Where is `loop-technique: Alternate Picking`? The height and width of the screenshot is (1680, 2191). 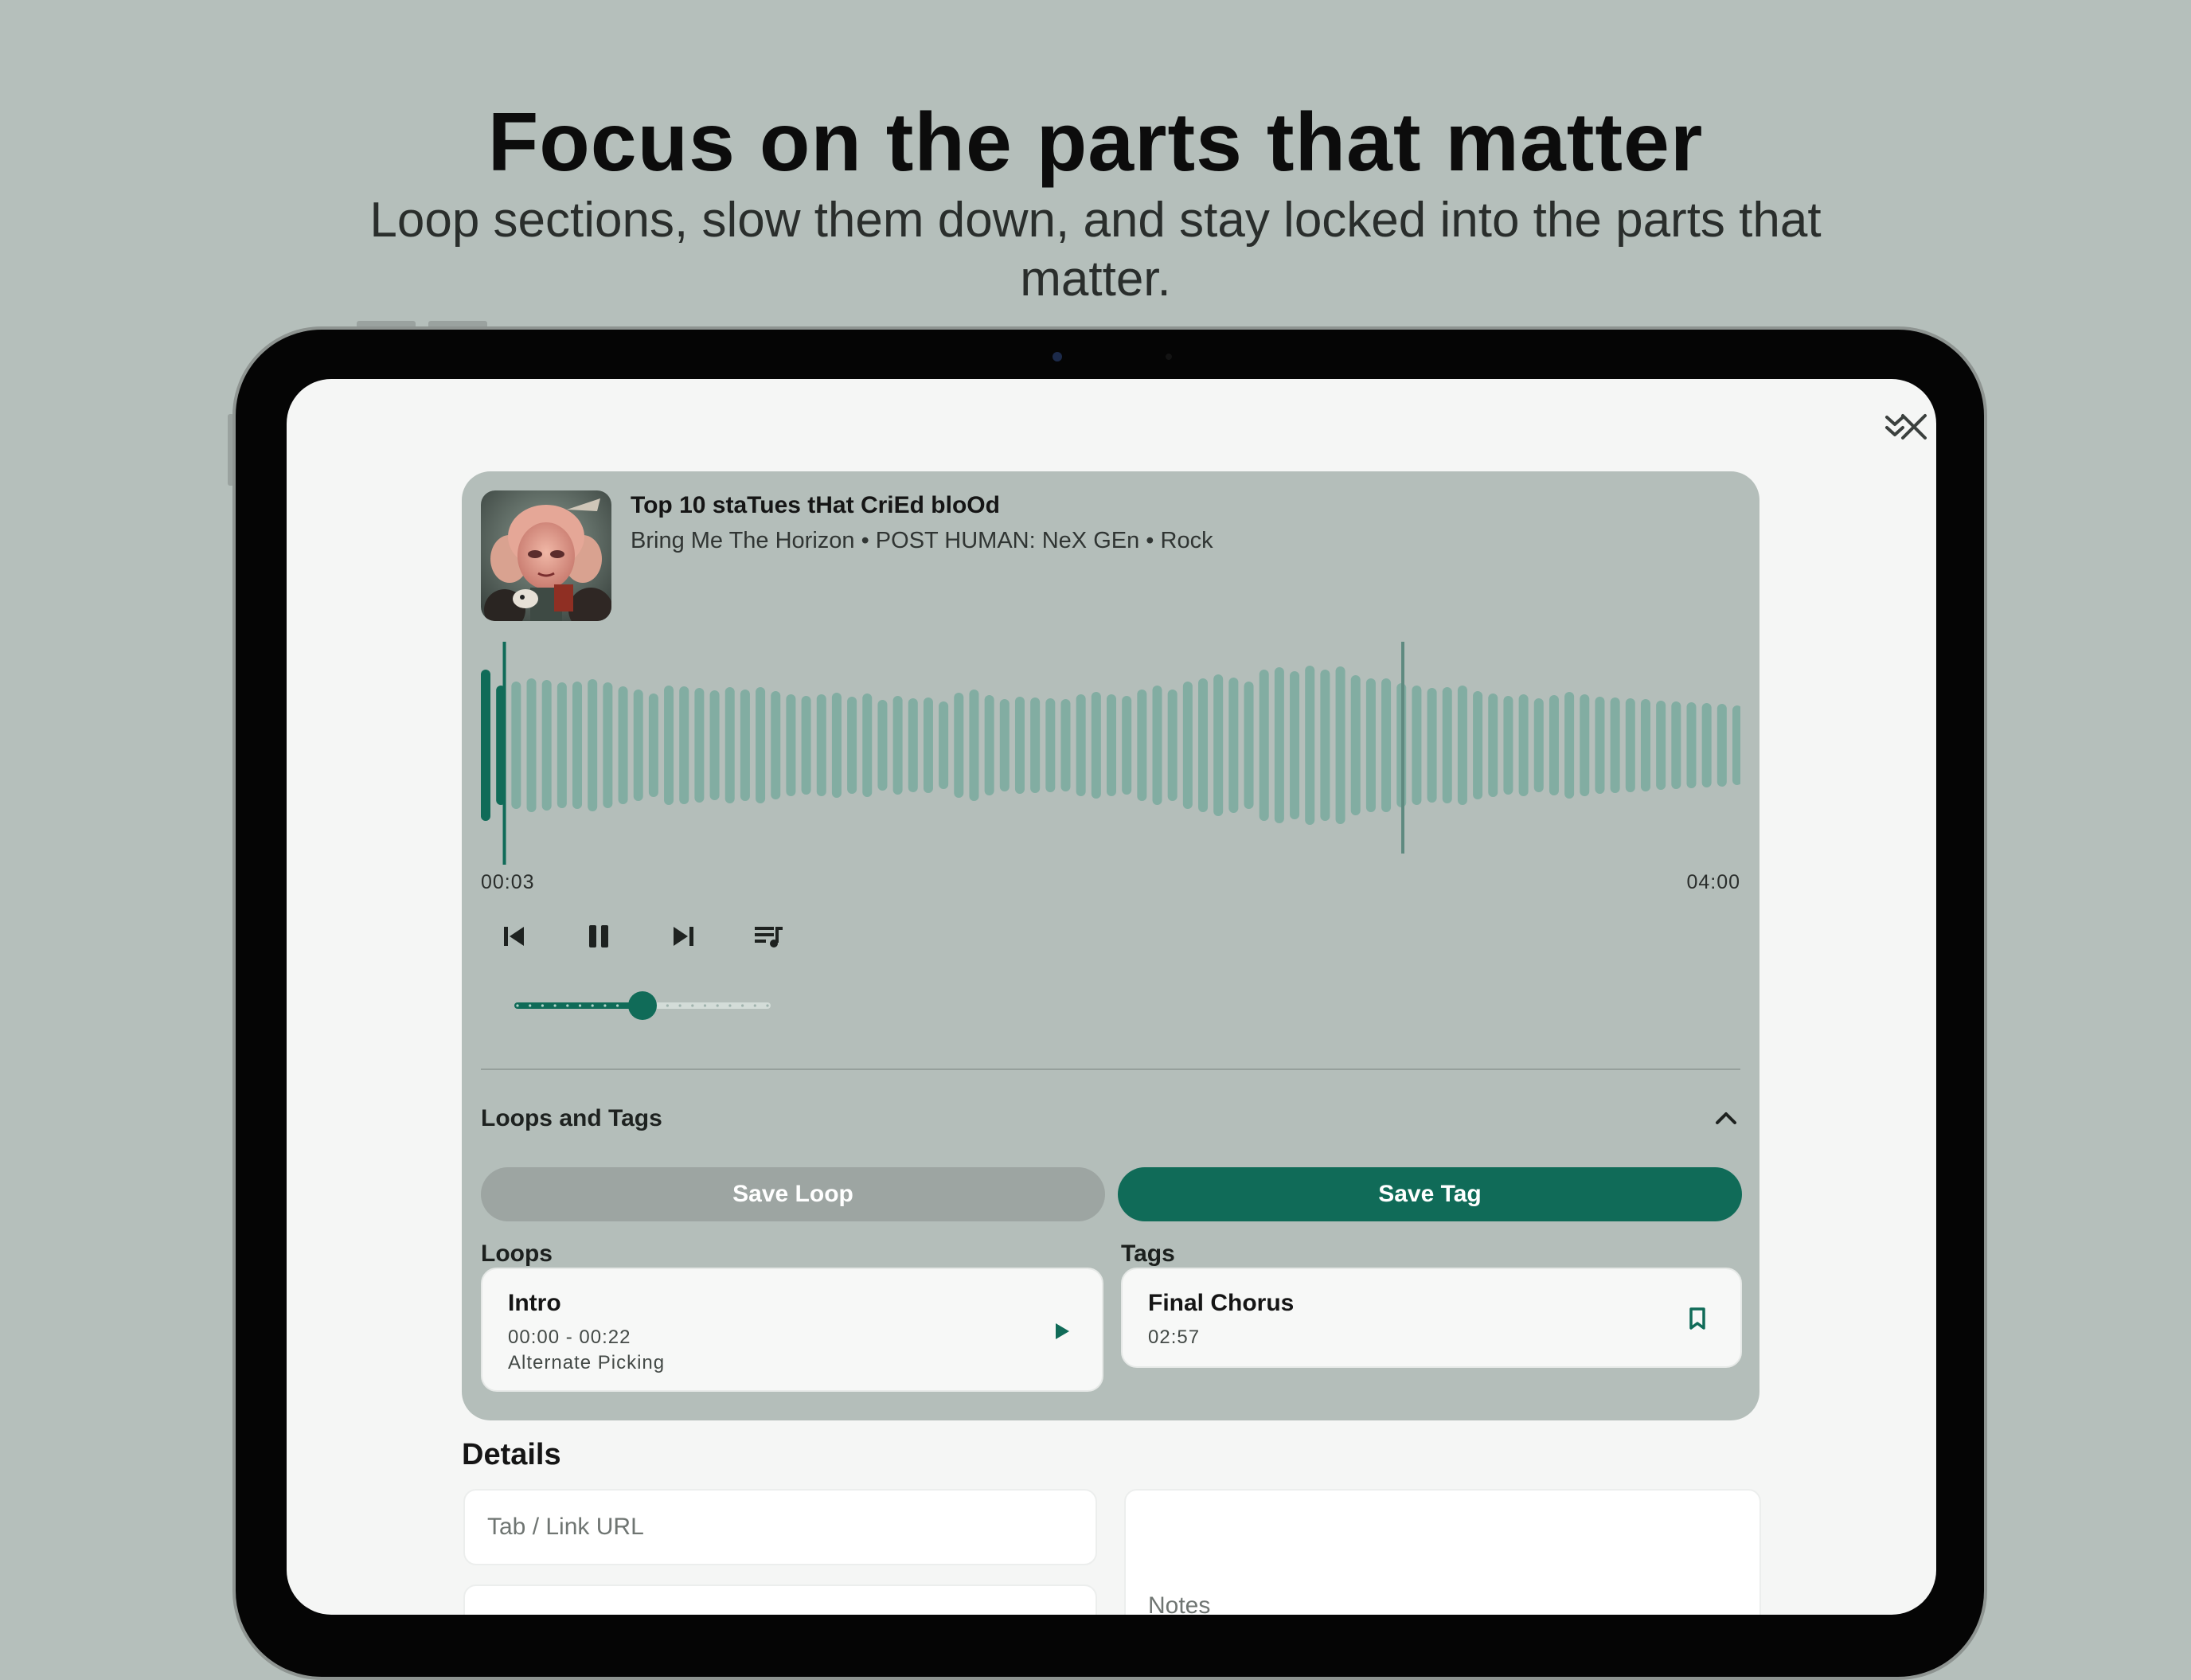 loop-technique: Alternate Picking is located at coordinates (587, 1362).